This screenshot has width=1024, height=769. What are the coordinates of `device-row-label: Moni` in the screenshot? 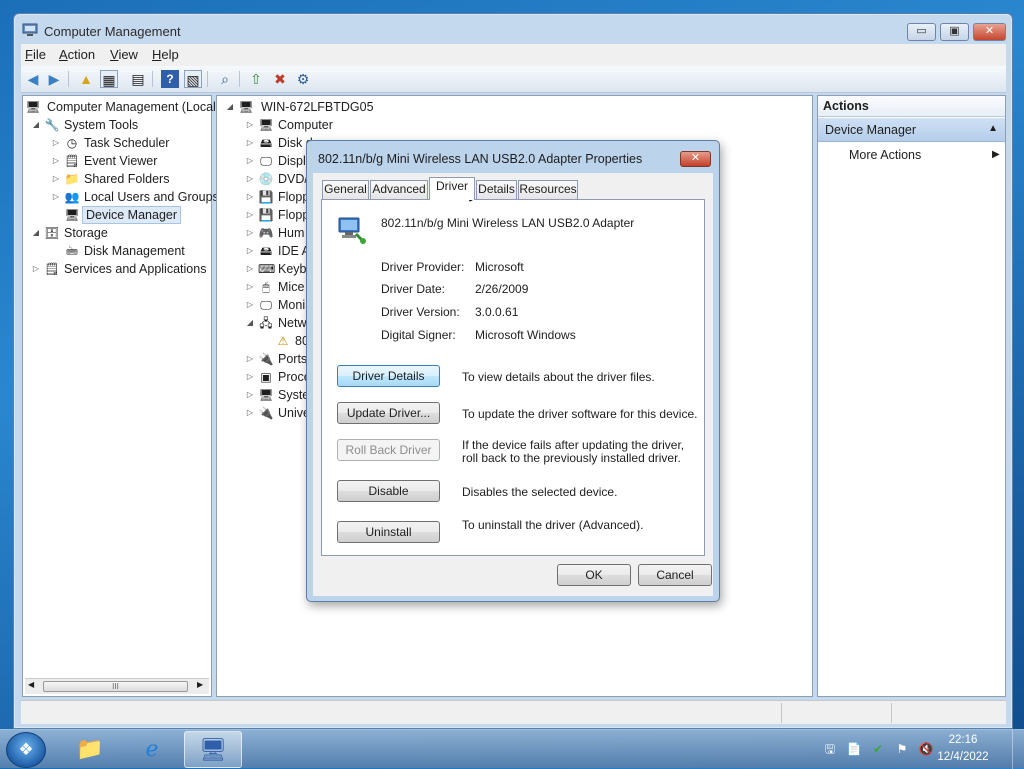 It's located at (292, 305).